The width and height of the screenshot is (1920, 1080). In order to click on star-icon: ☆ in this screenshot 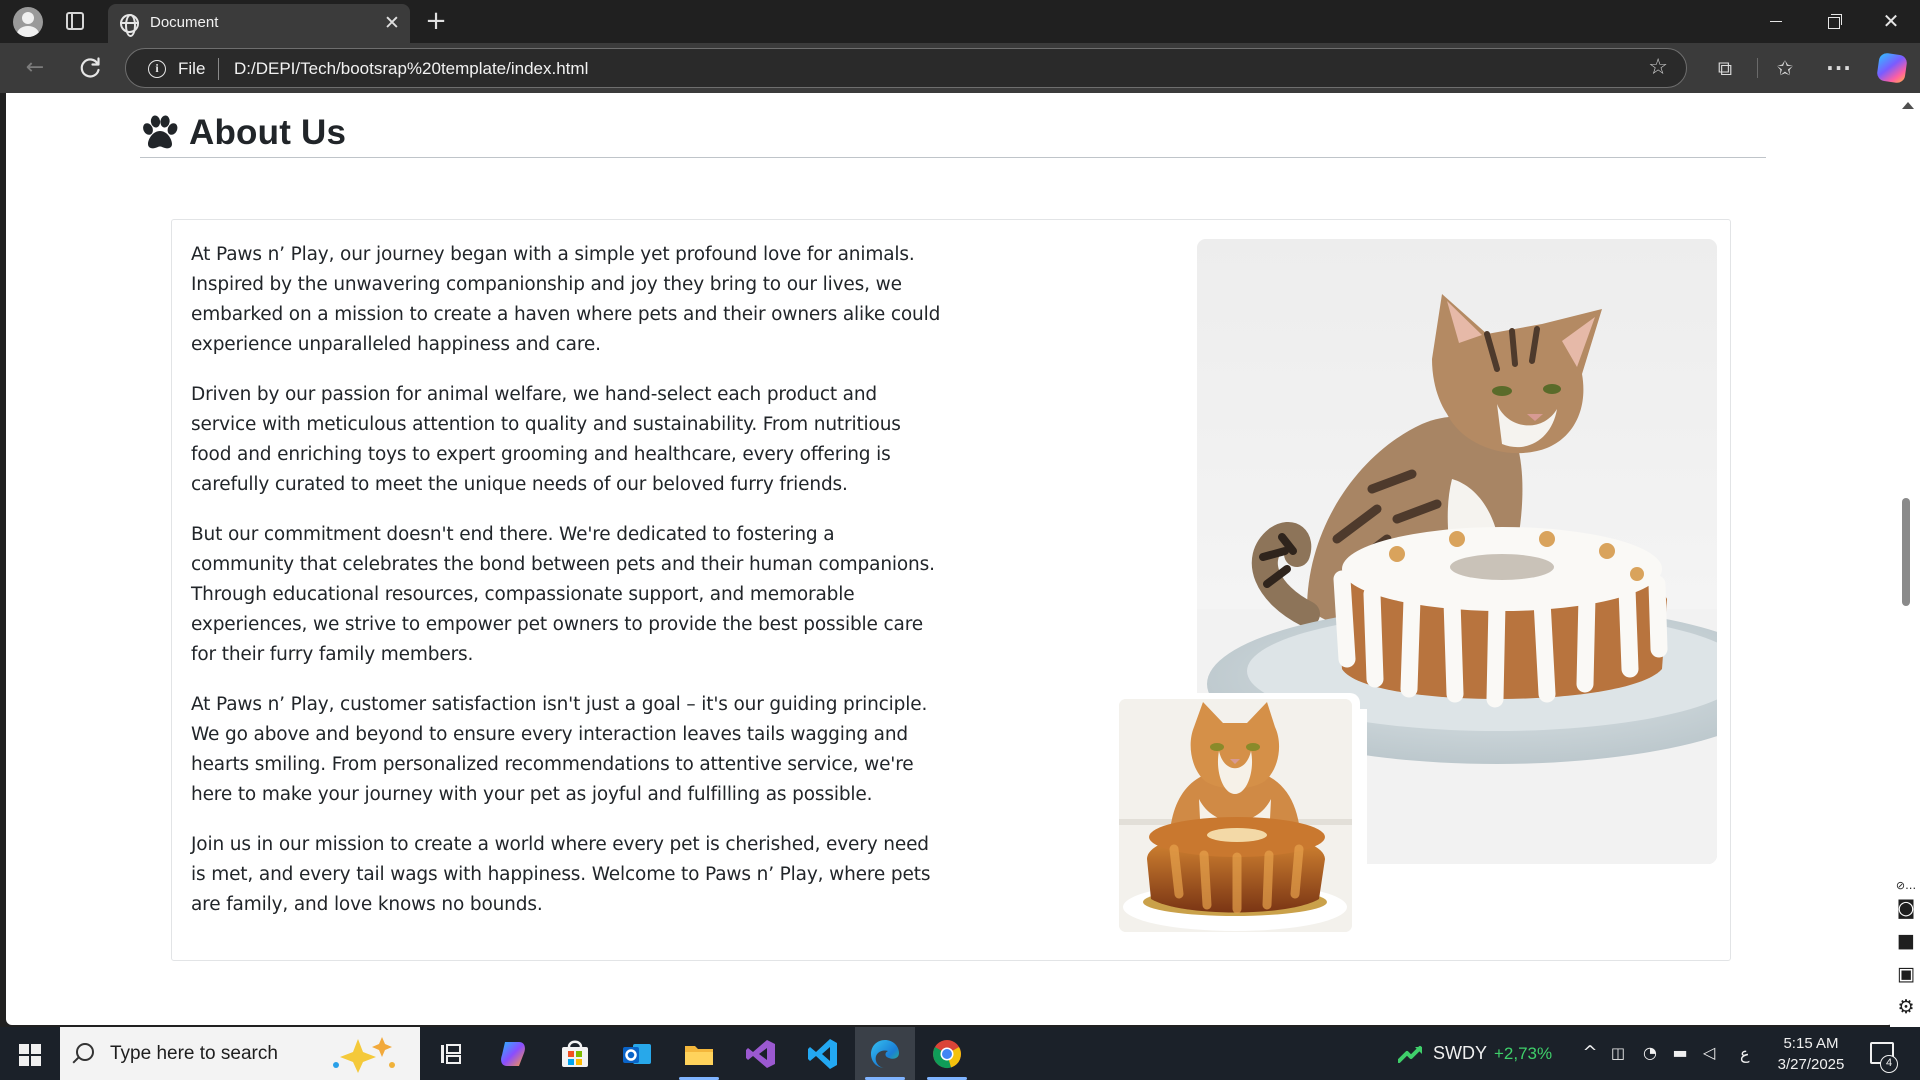, I will do `click(1658, 68)`.